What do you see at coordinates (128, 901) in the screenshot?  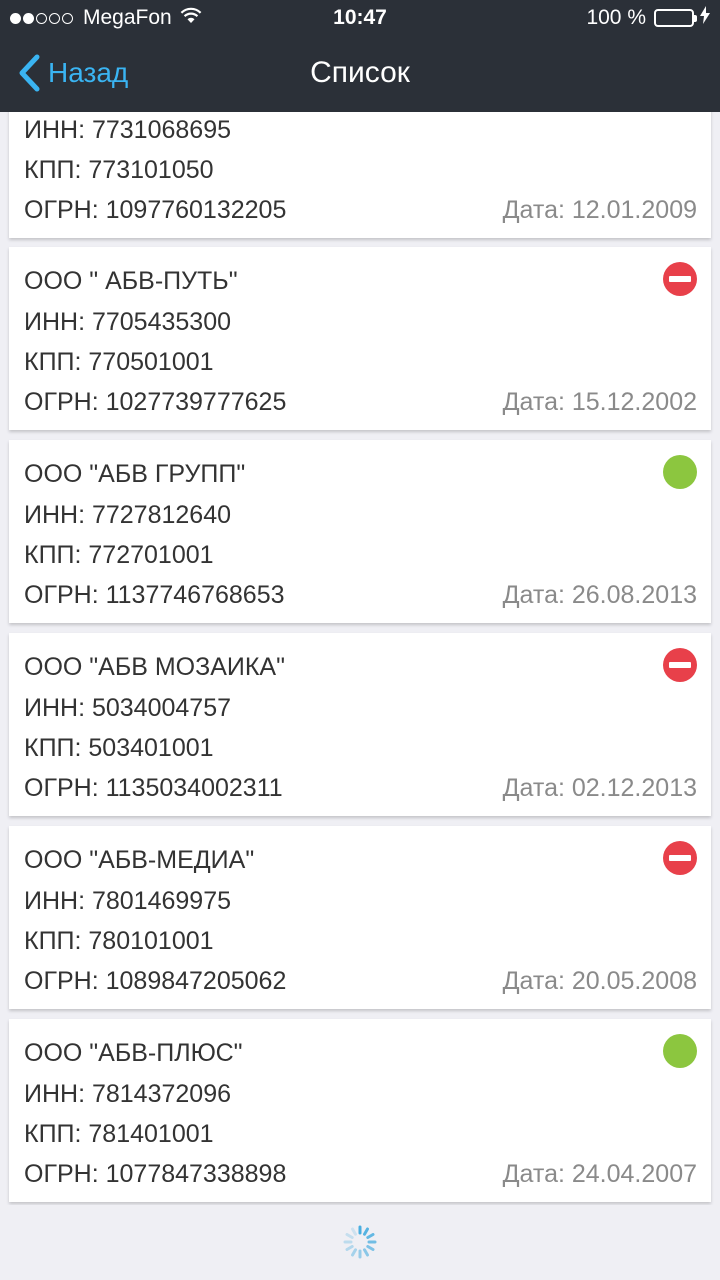 I see `company-inn: ИНН: 7801469975` at bounding box center [128, 901].